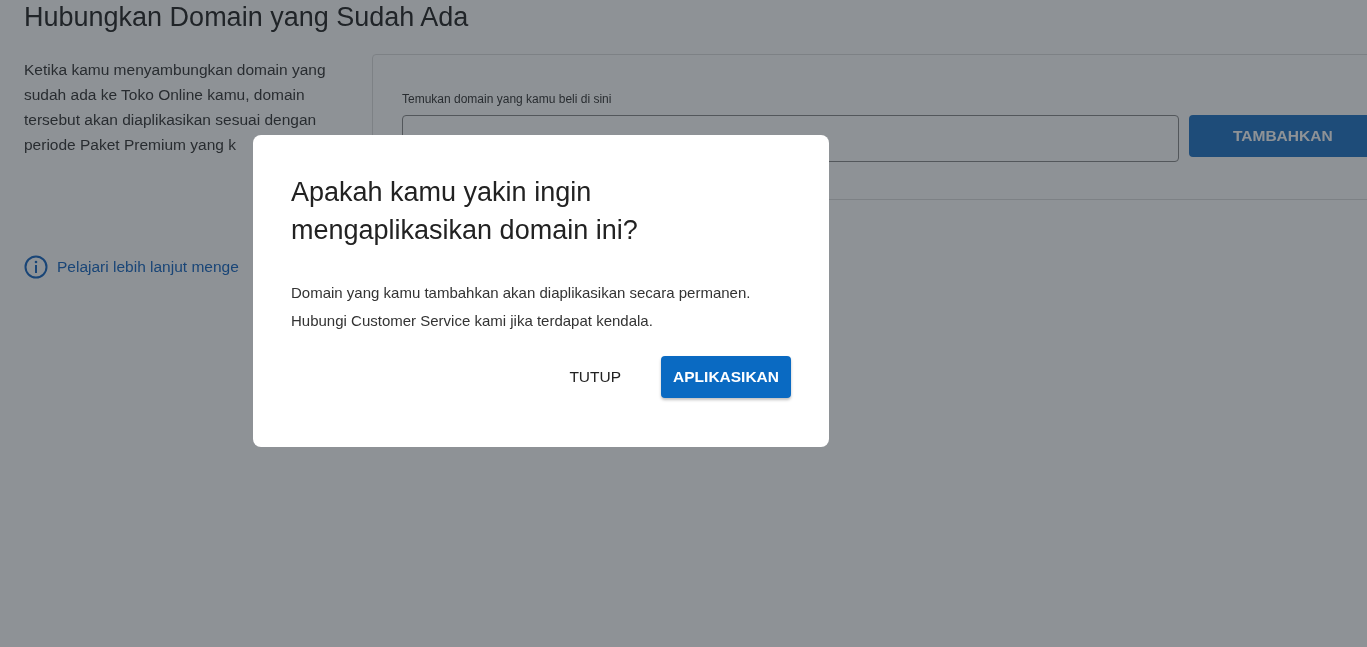 Image resolution: width=1367 pixels, height=647 pixels. What do you see at coordinates (726, 377) in the screenshot?
I see `apply-button: APLIKASIKAN` at bounding box center [726, 377].